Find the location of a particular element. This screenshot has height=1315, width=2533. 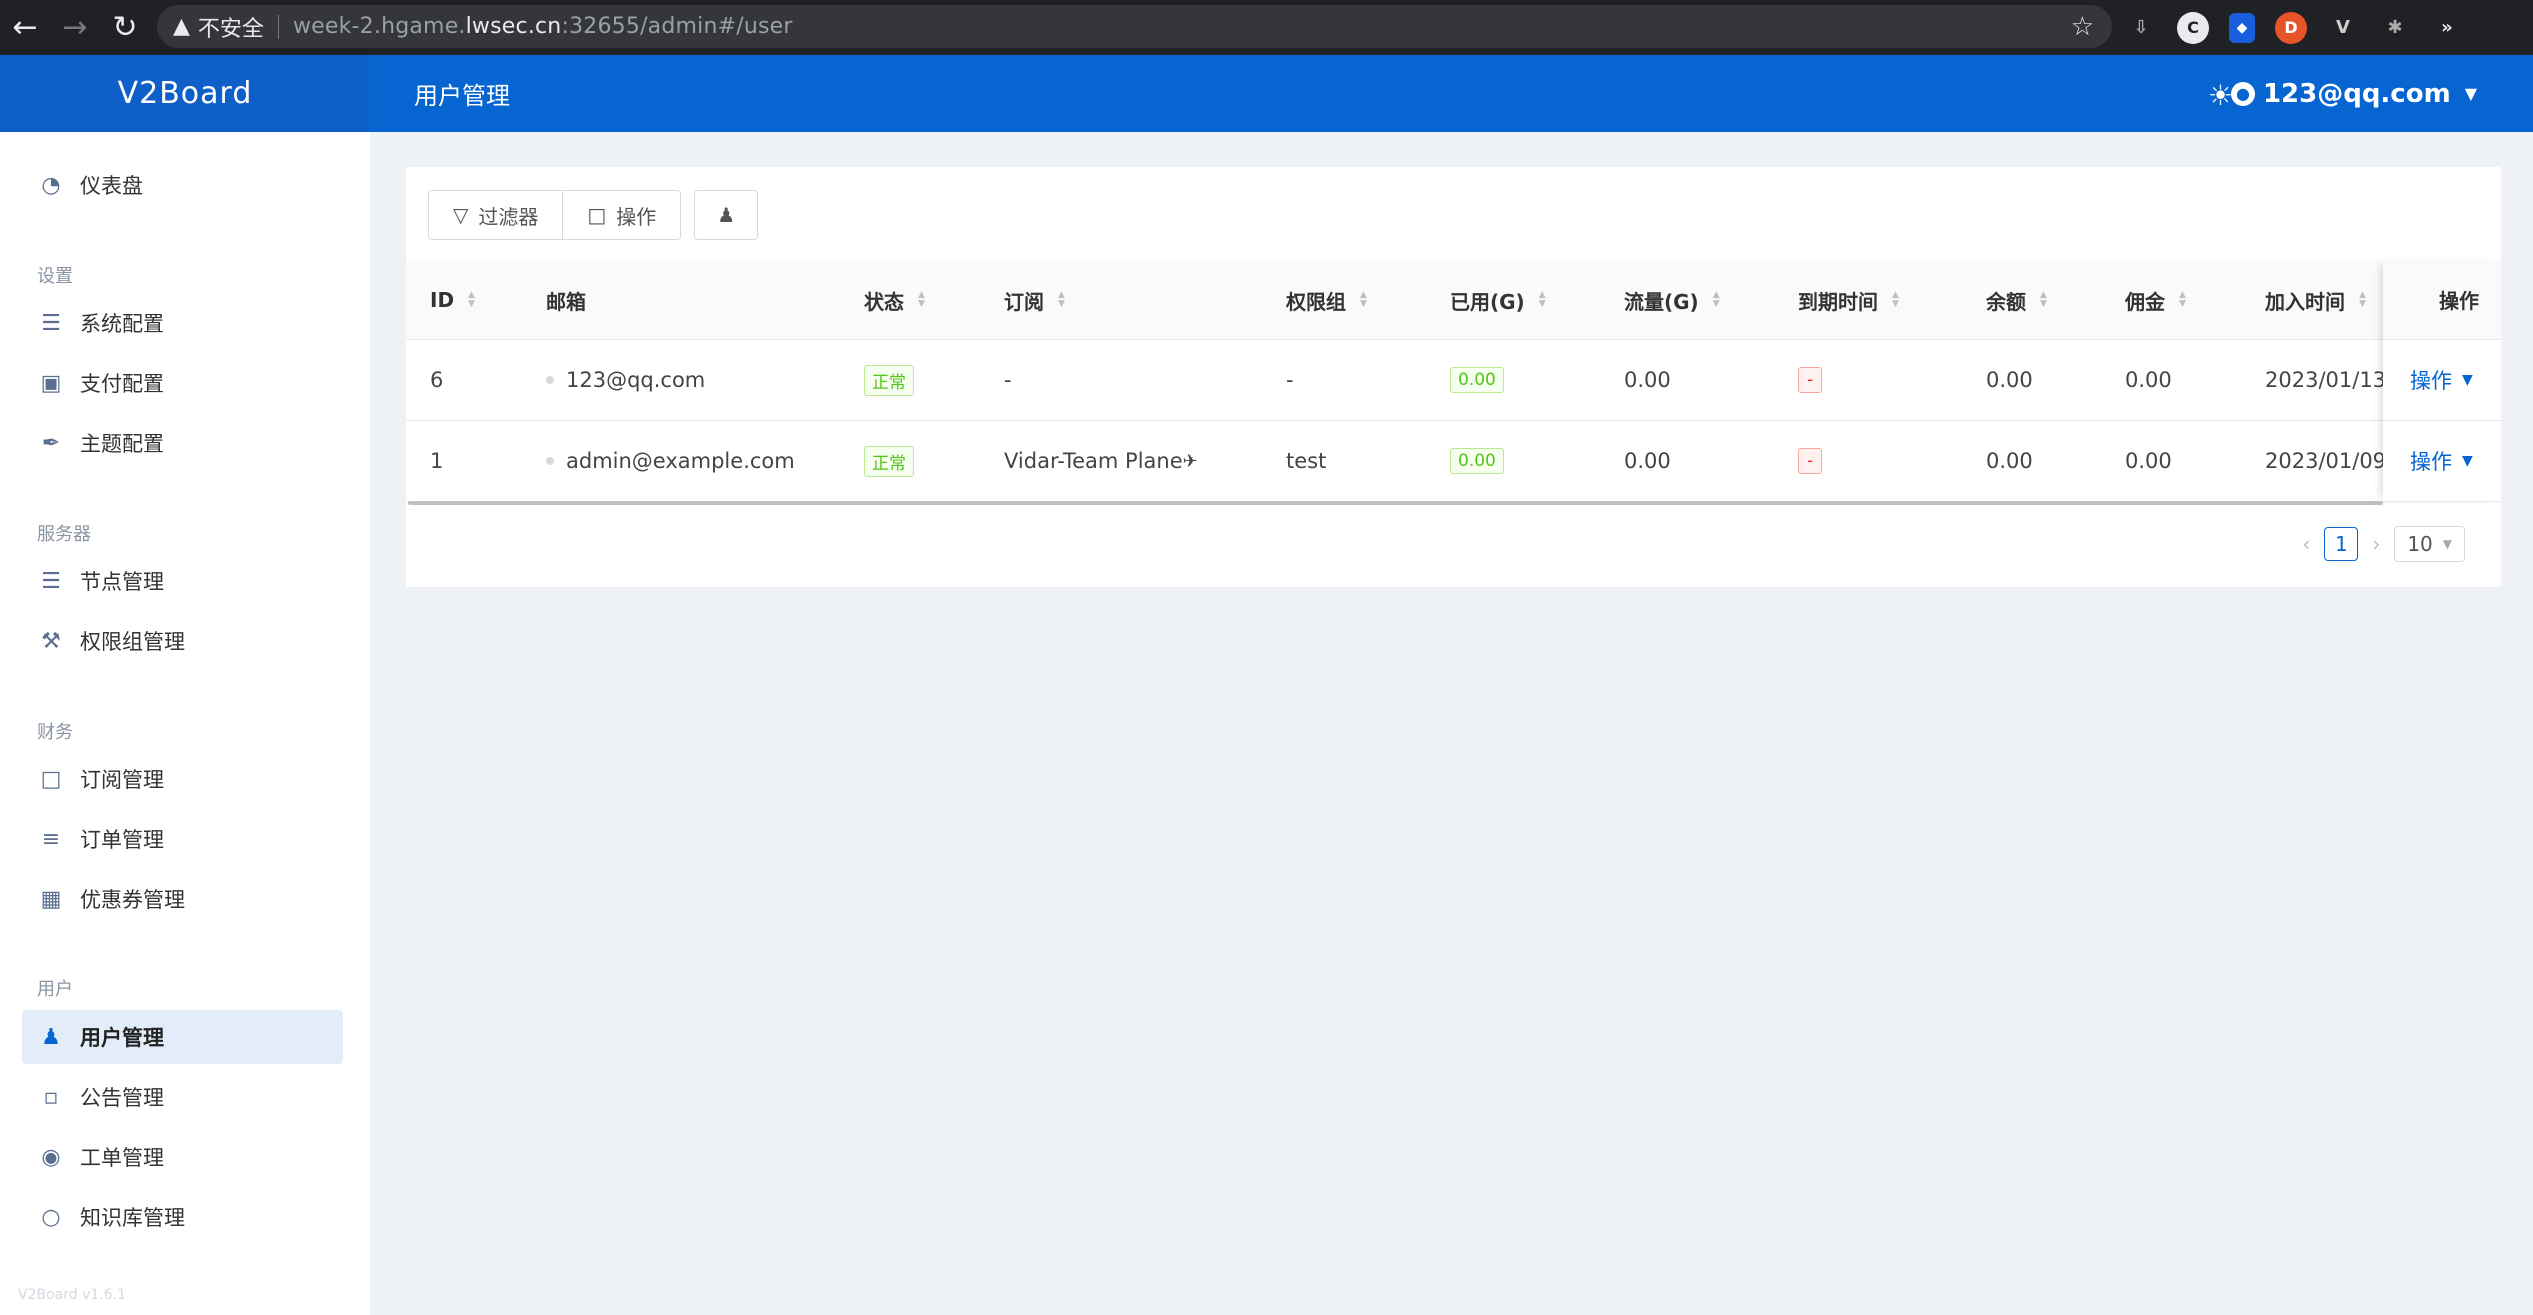

horizontal-scrollbar is located at coordinates (1395, 503).